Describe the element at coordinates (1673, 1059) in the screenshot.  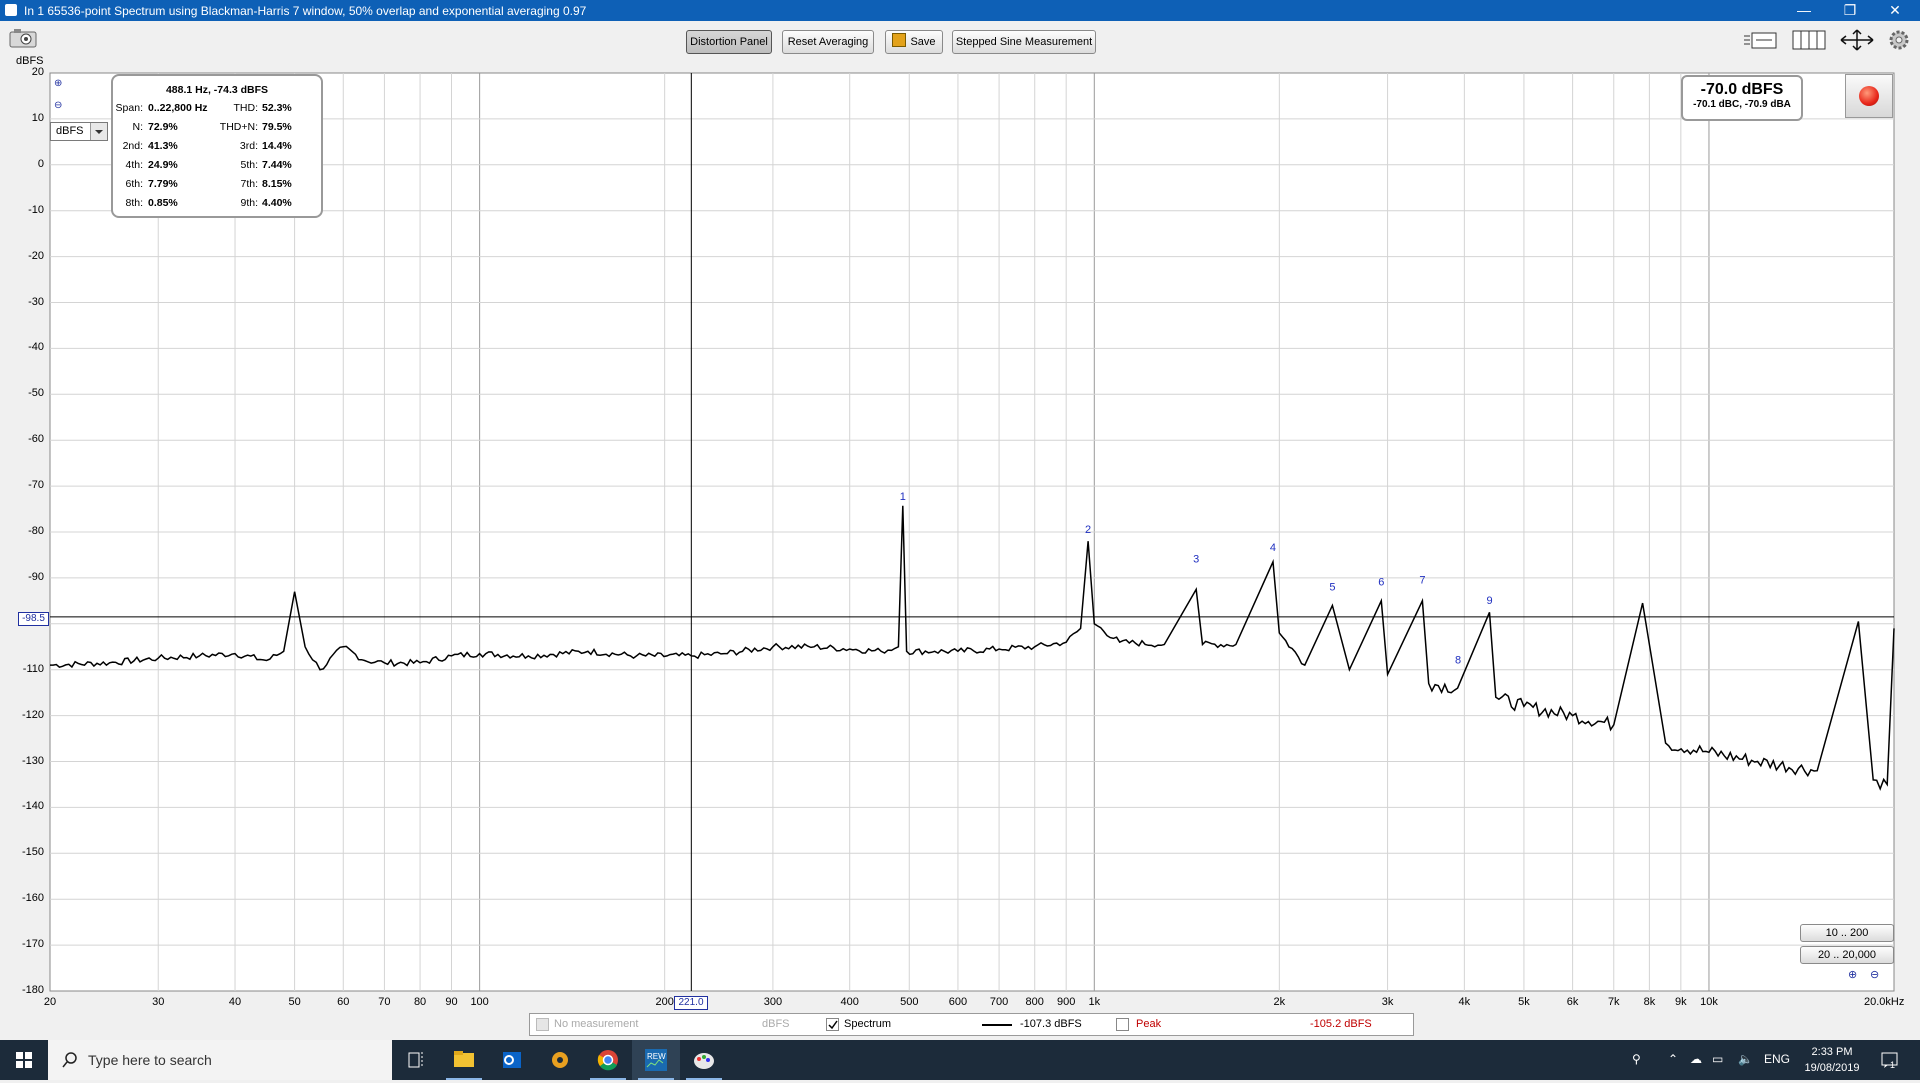
I see `chevron-up-icon: ⌃` at that location.